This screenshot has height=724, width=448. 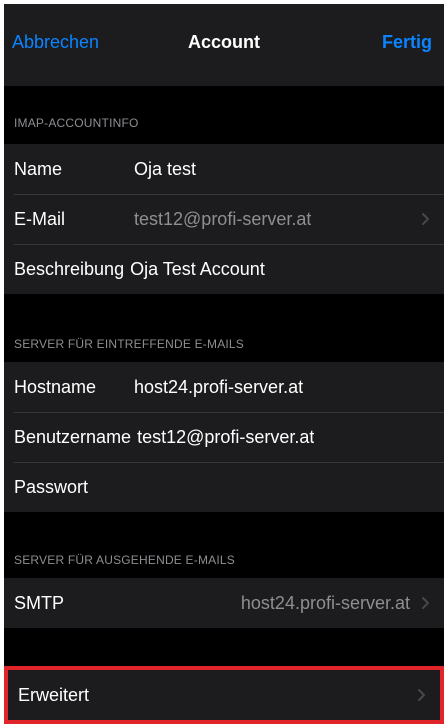 What do you see at coordinates (69, 268) in the screenshot?
I see `description-label: Beschreibung` at bounding box center [69, 268].